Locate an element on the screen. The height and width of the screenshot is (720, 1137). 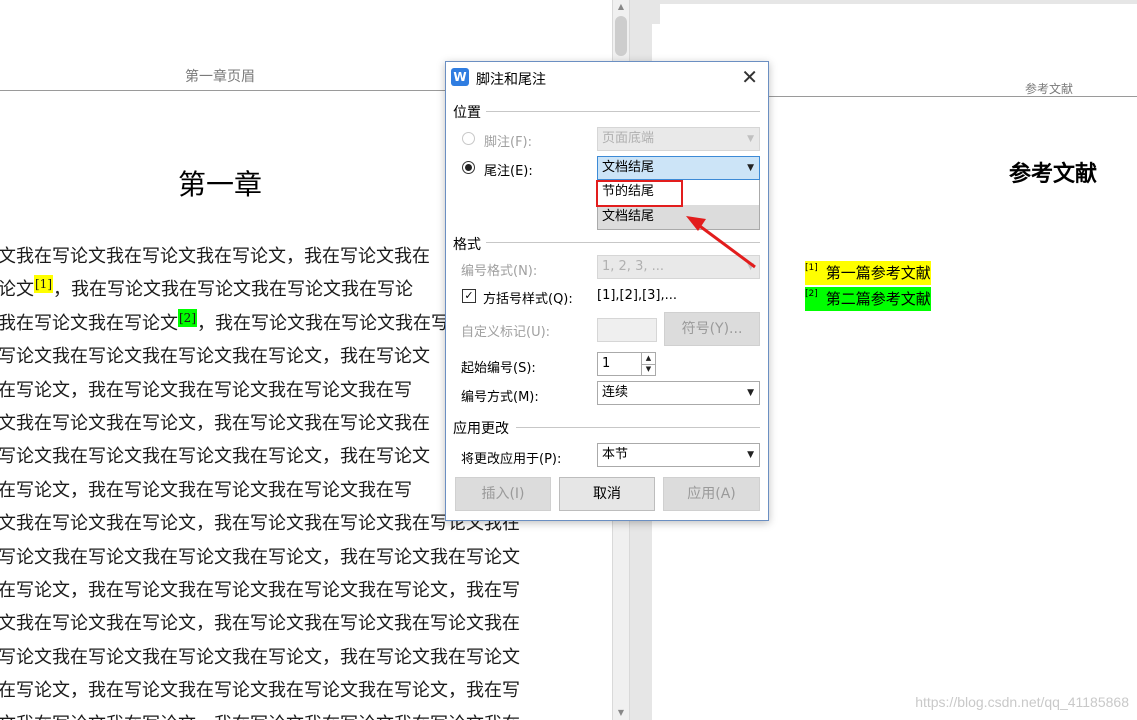
reference-entry: [1] 第一篇参考文献 is located at coordinates (868, 273).